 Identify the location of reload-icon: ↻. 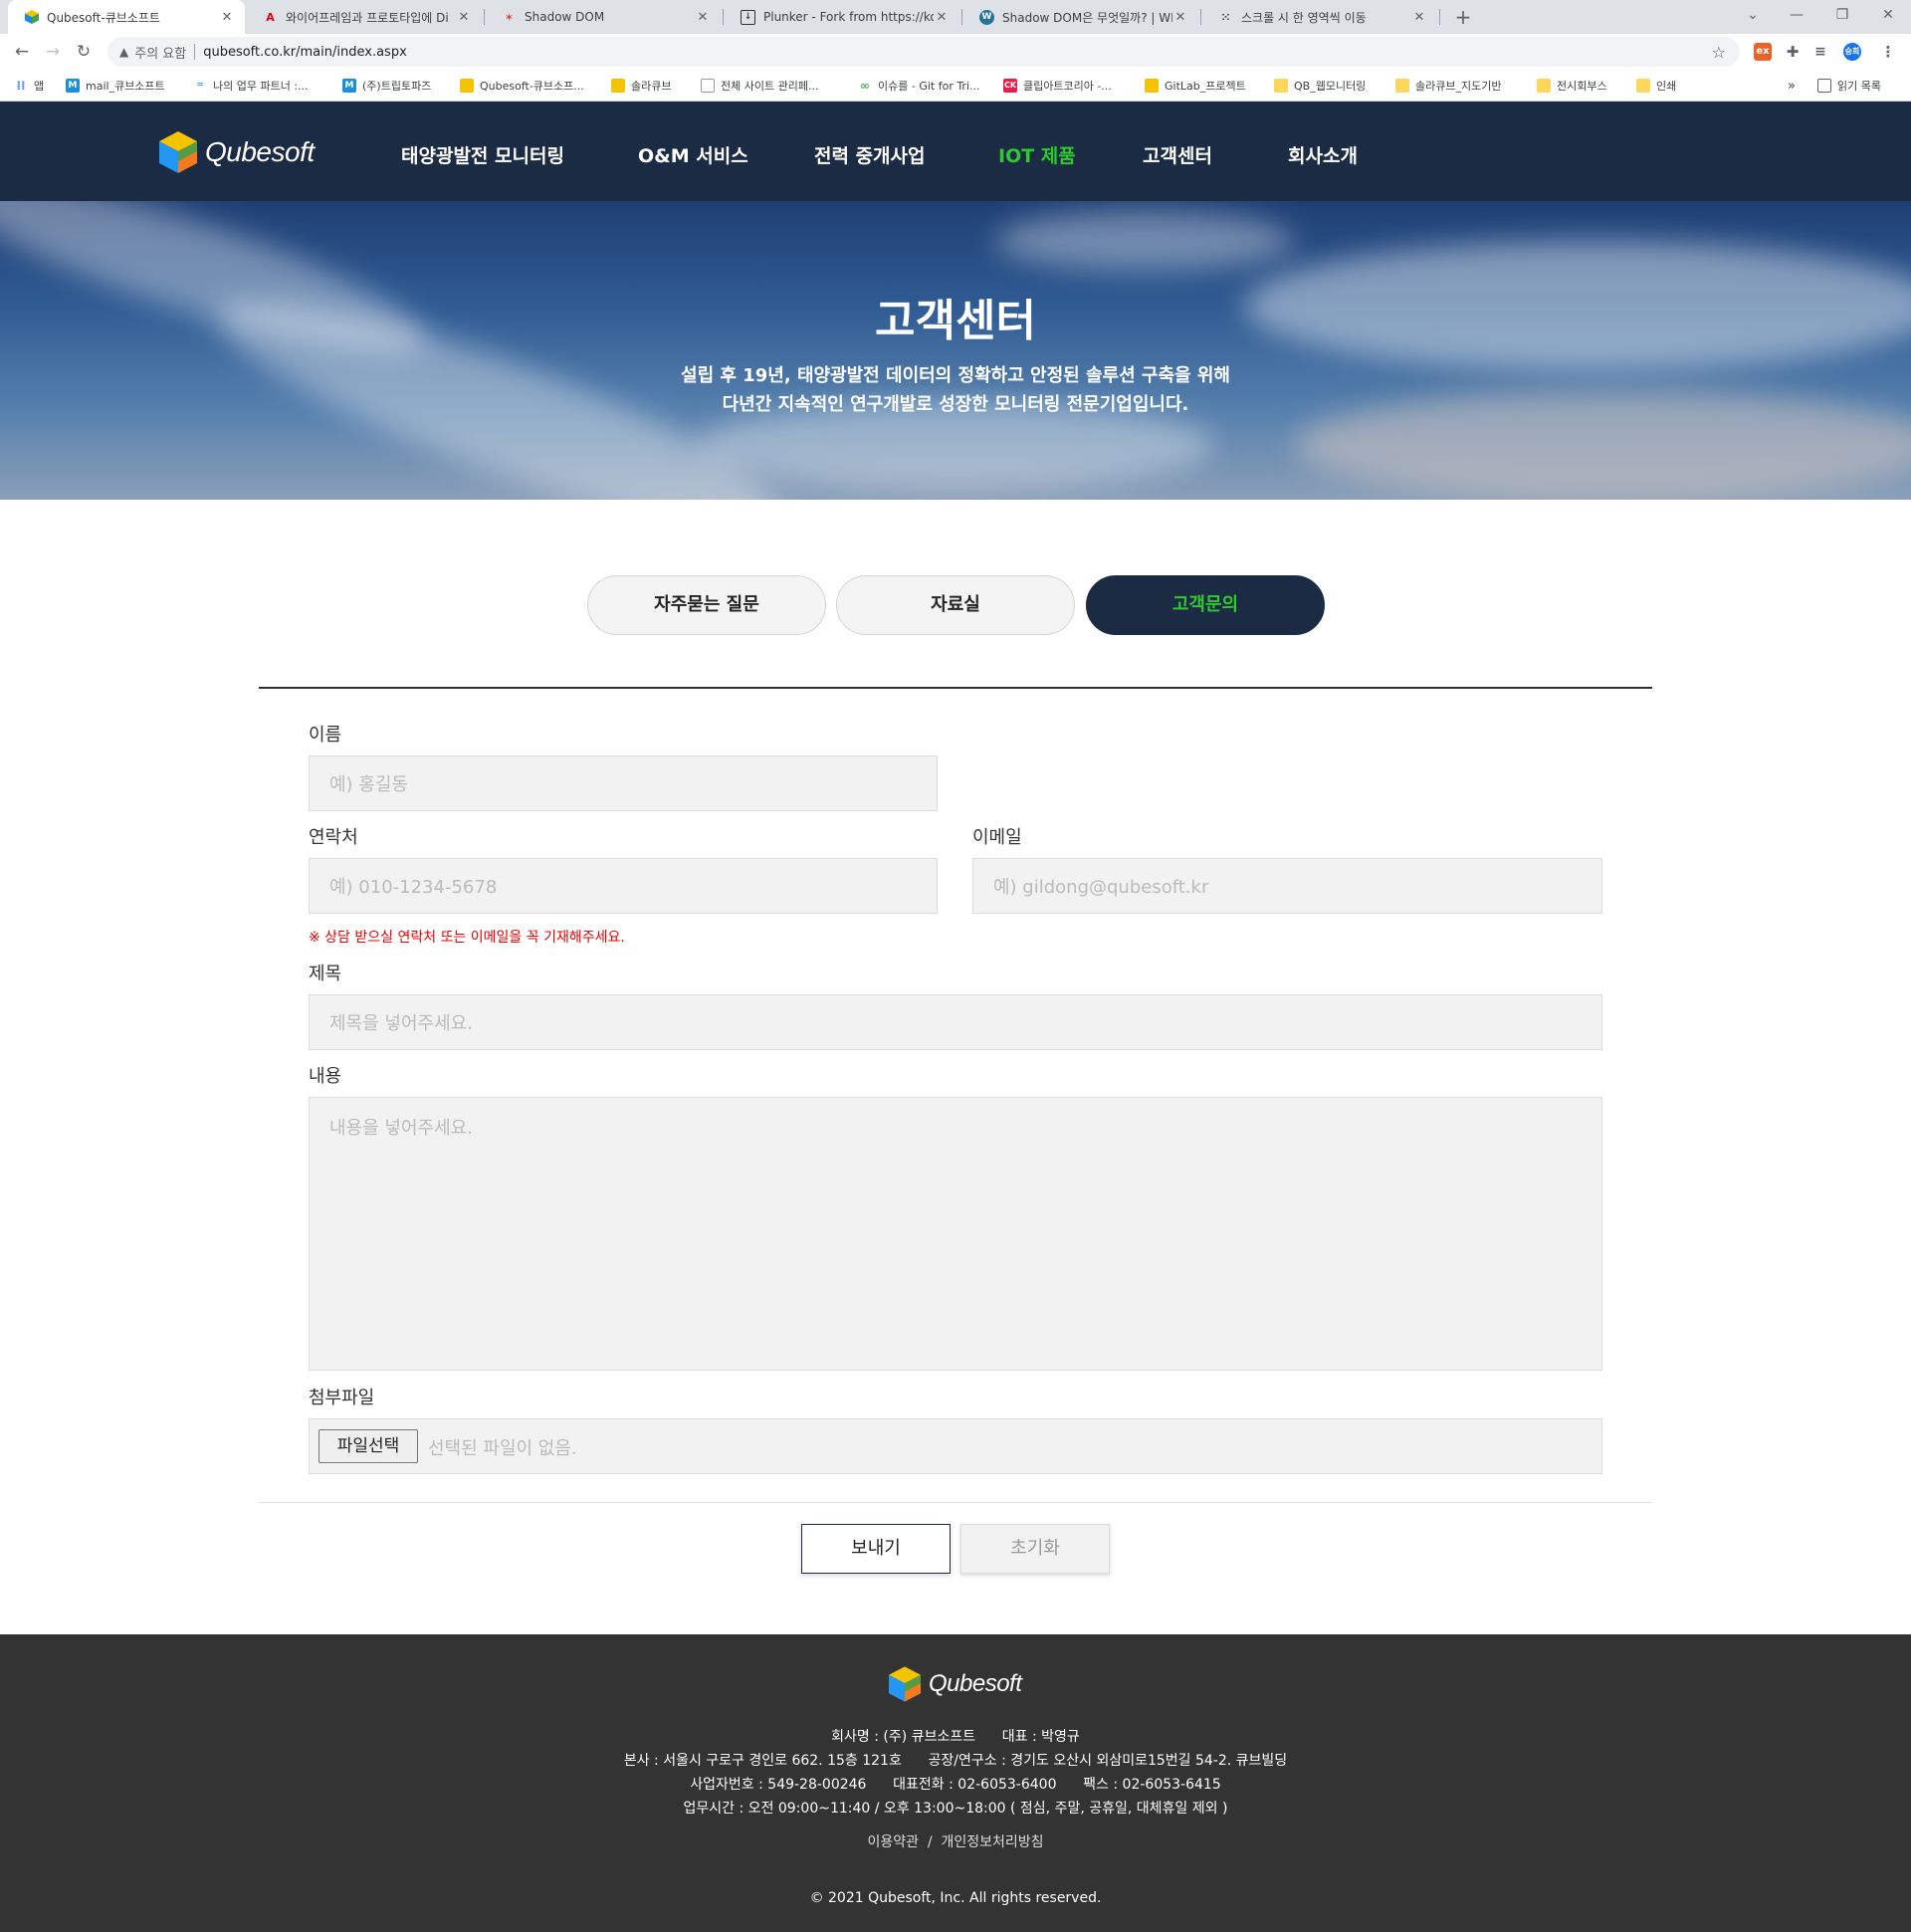
(84, 52).